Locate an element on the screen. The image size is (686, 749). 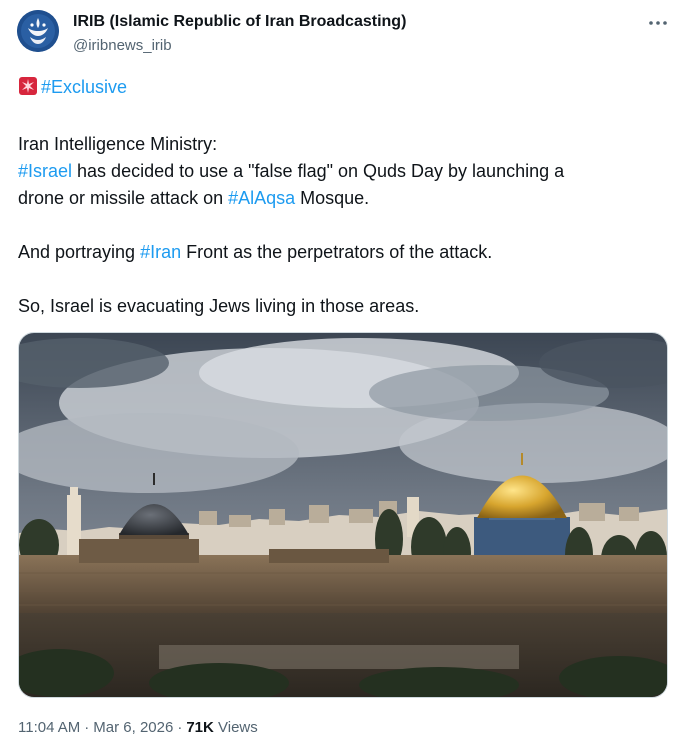
views-label: Views is located at coordinates (235, 727).